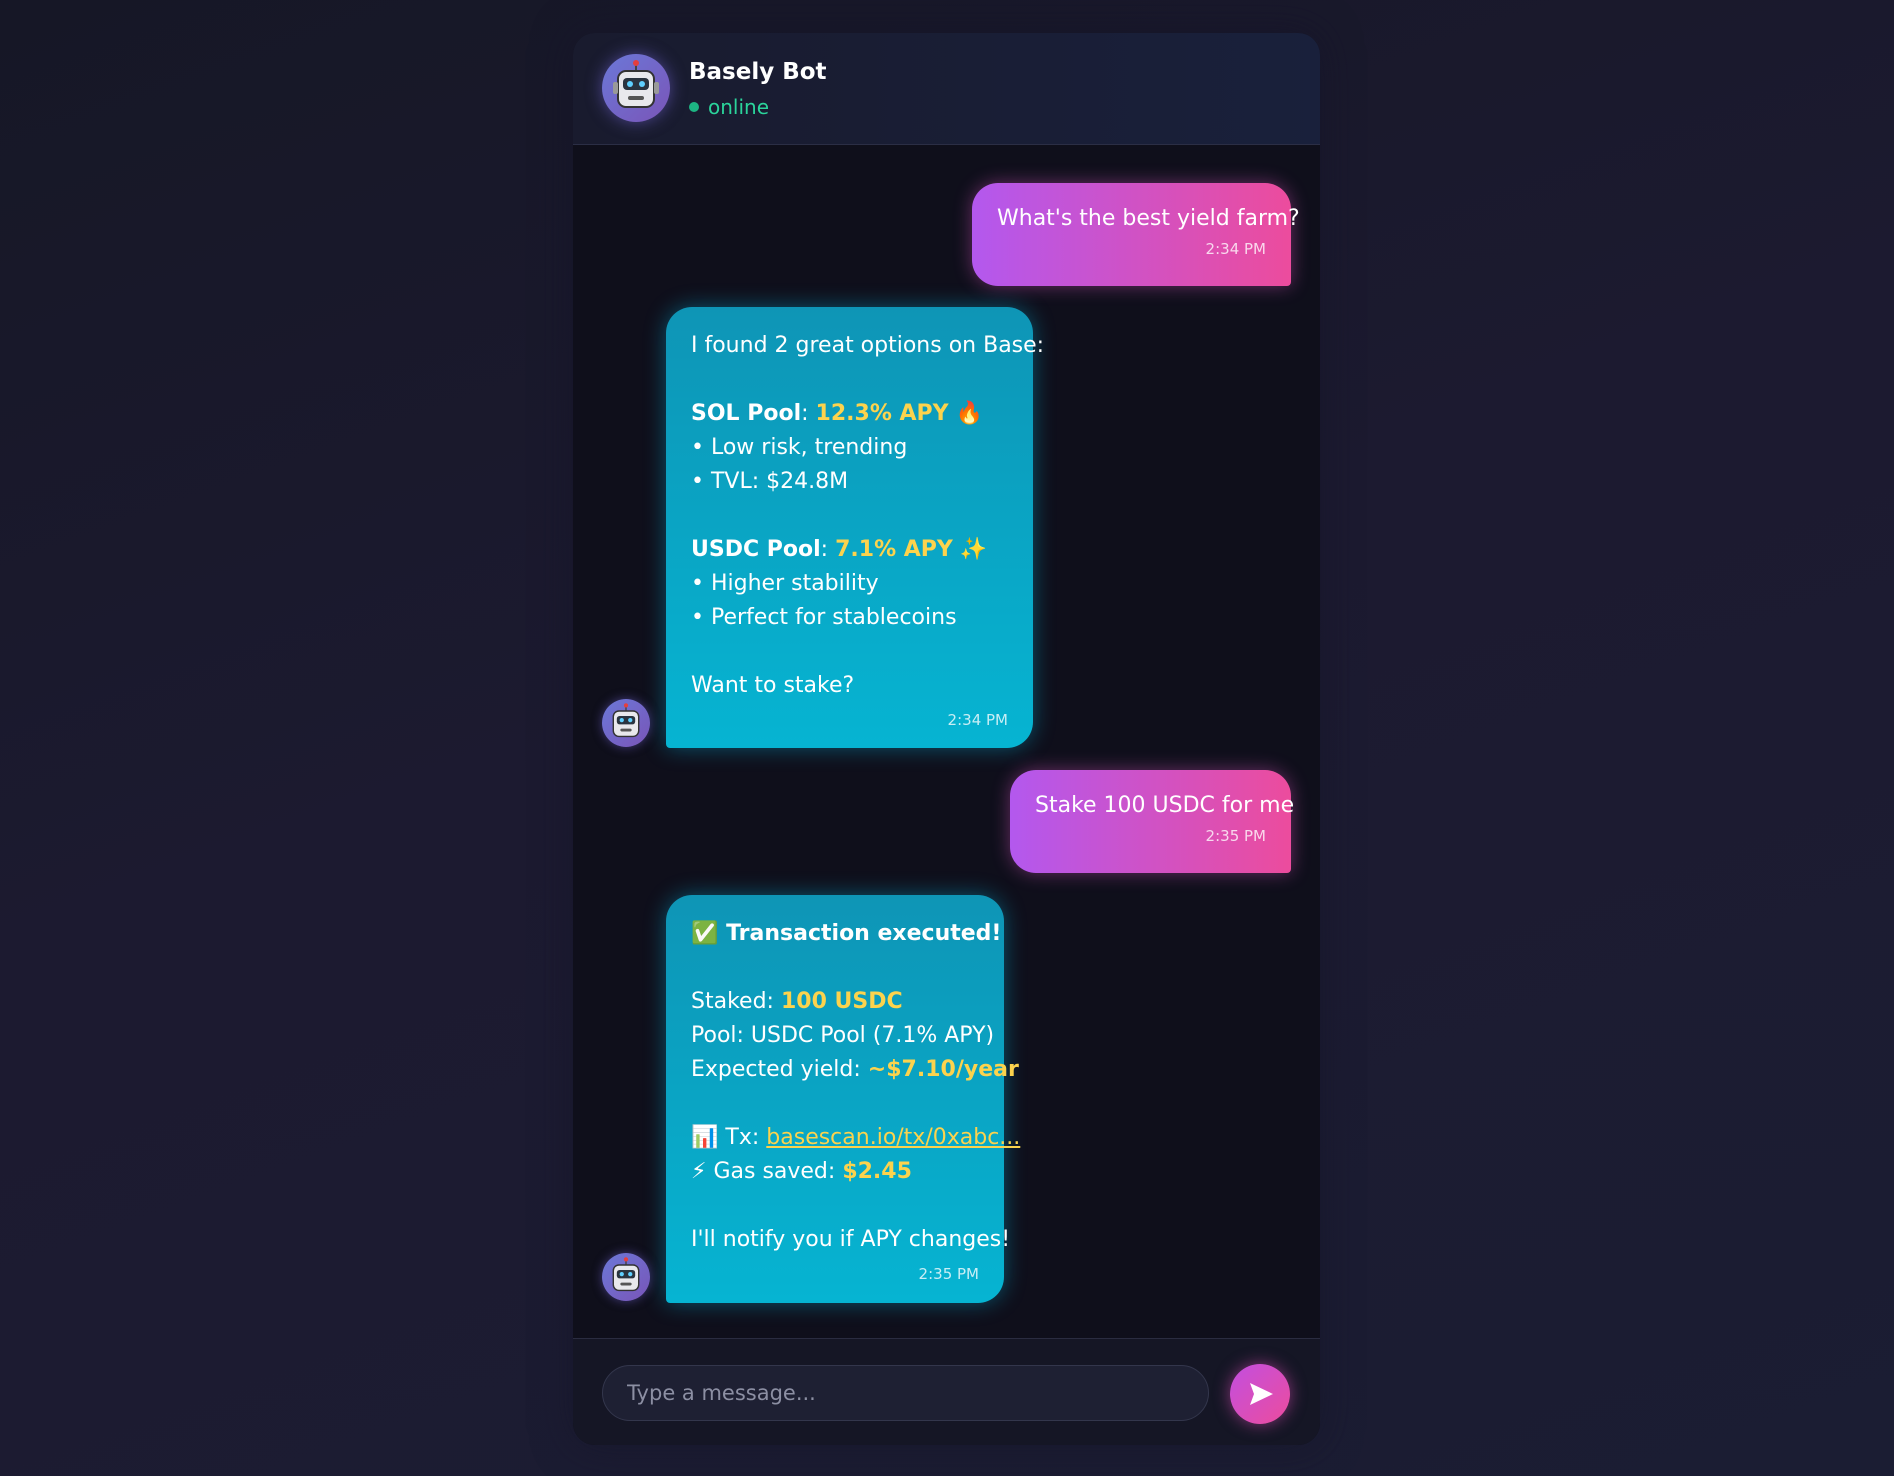 The image size is (1894, 1476). I want to click on bar-chart-icon: 📊, so click(705, 1137).